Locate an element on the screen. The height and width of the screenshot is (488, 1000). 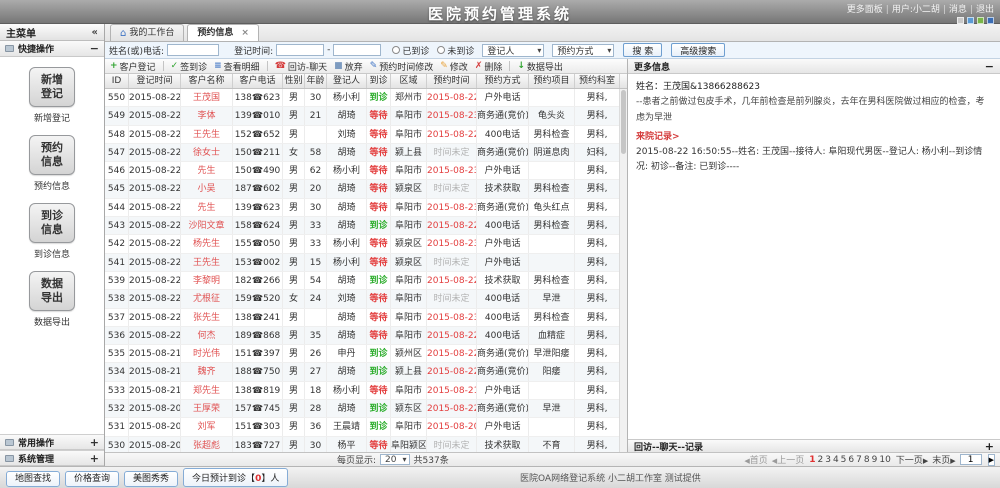
page-number-button-4: 4 is located at coordinates (836, 460).